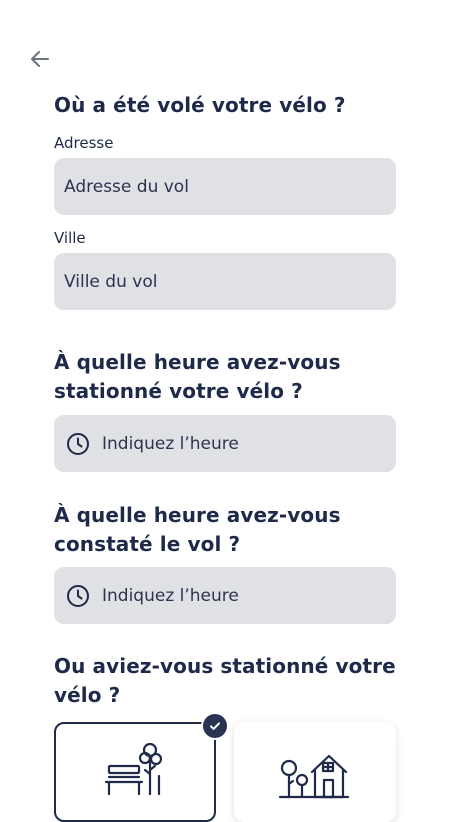 The height and width of the screenshot is (822, 450). What do you see at coordinates (170, 595) in the screenshot?
I see `noticed-time-placeholder: Indiquez l’heure` at bounding box center [170, 595].